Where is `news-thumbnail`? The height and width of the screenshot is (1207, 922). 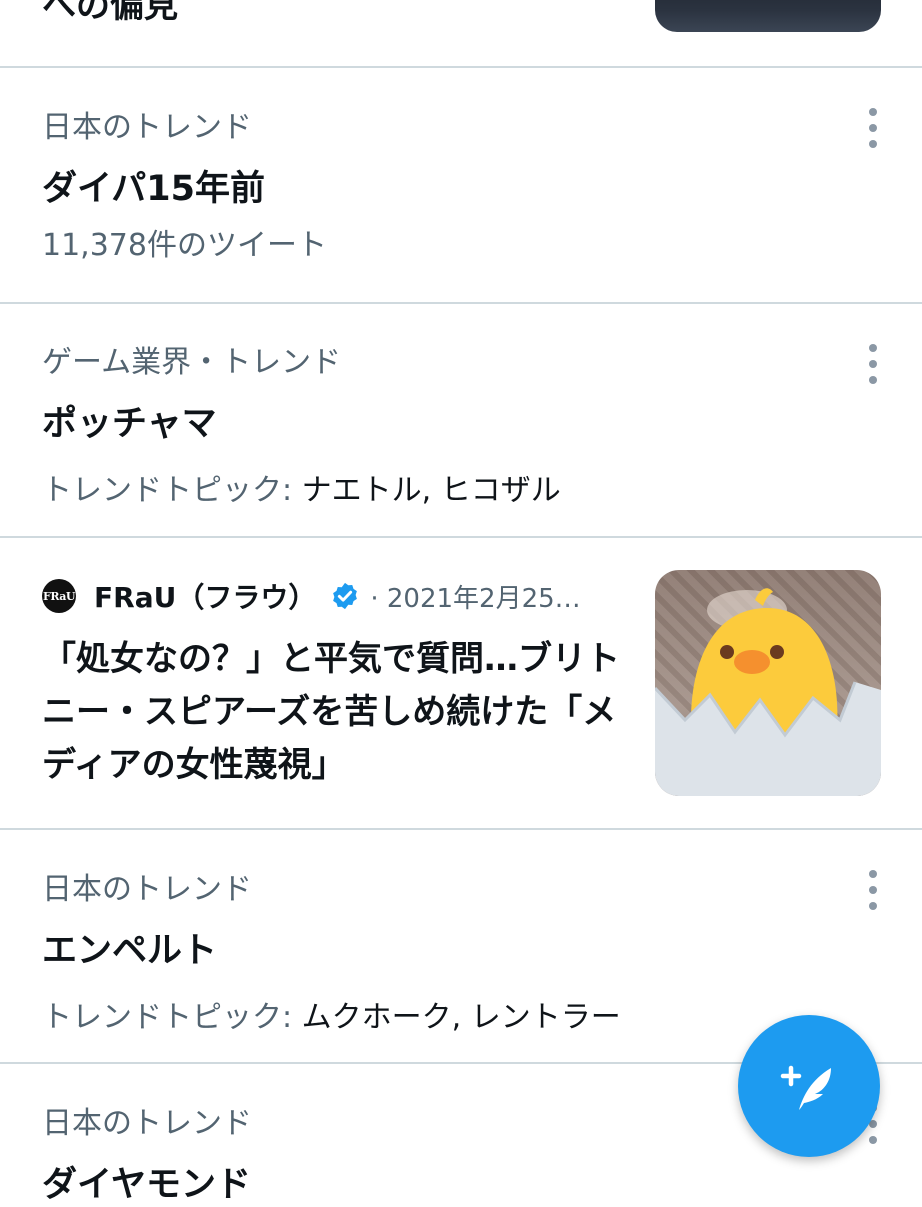 news-thumbnail is located at coordinates (768, 683).